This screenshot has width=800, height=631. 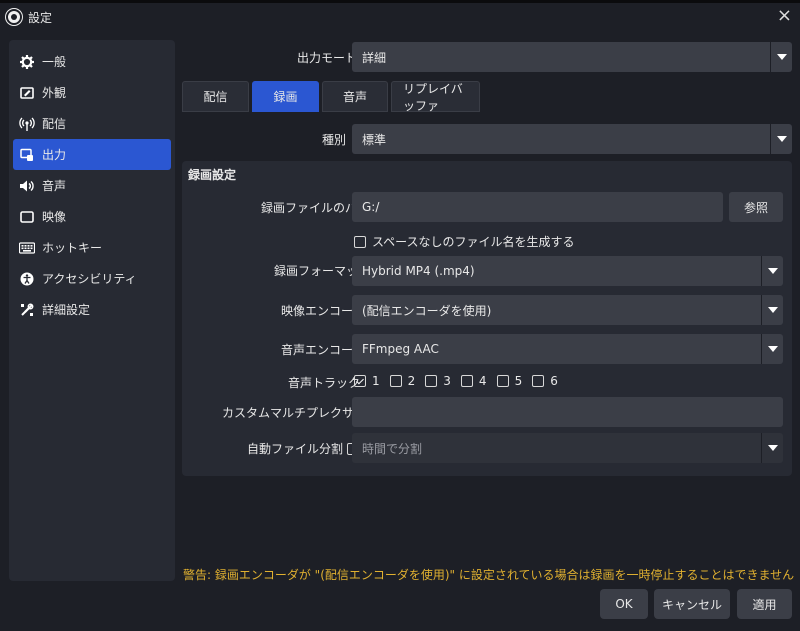 What do you see at coordinates (54, 124) in the screenshot?
I see `sidebar-item-label: 配信` at bounding box center [54, 124].